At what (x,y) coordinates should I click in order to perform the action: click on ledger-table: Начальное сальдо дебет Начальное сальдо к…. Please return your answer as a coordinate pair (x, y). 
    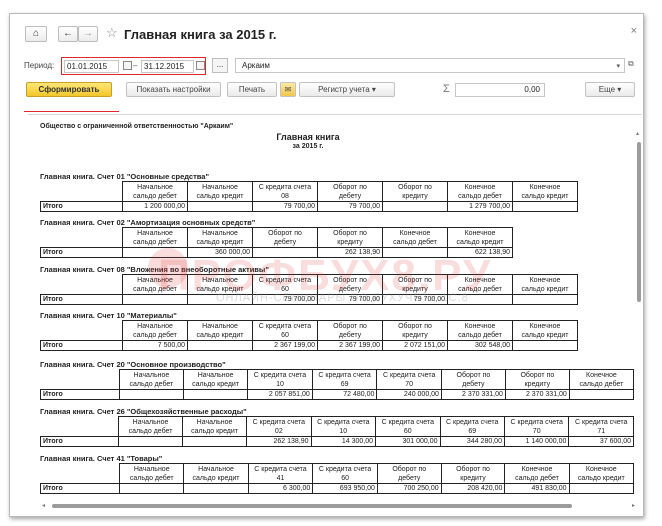
    Looking at the image, I should click on (337, 384).